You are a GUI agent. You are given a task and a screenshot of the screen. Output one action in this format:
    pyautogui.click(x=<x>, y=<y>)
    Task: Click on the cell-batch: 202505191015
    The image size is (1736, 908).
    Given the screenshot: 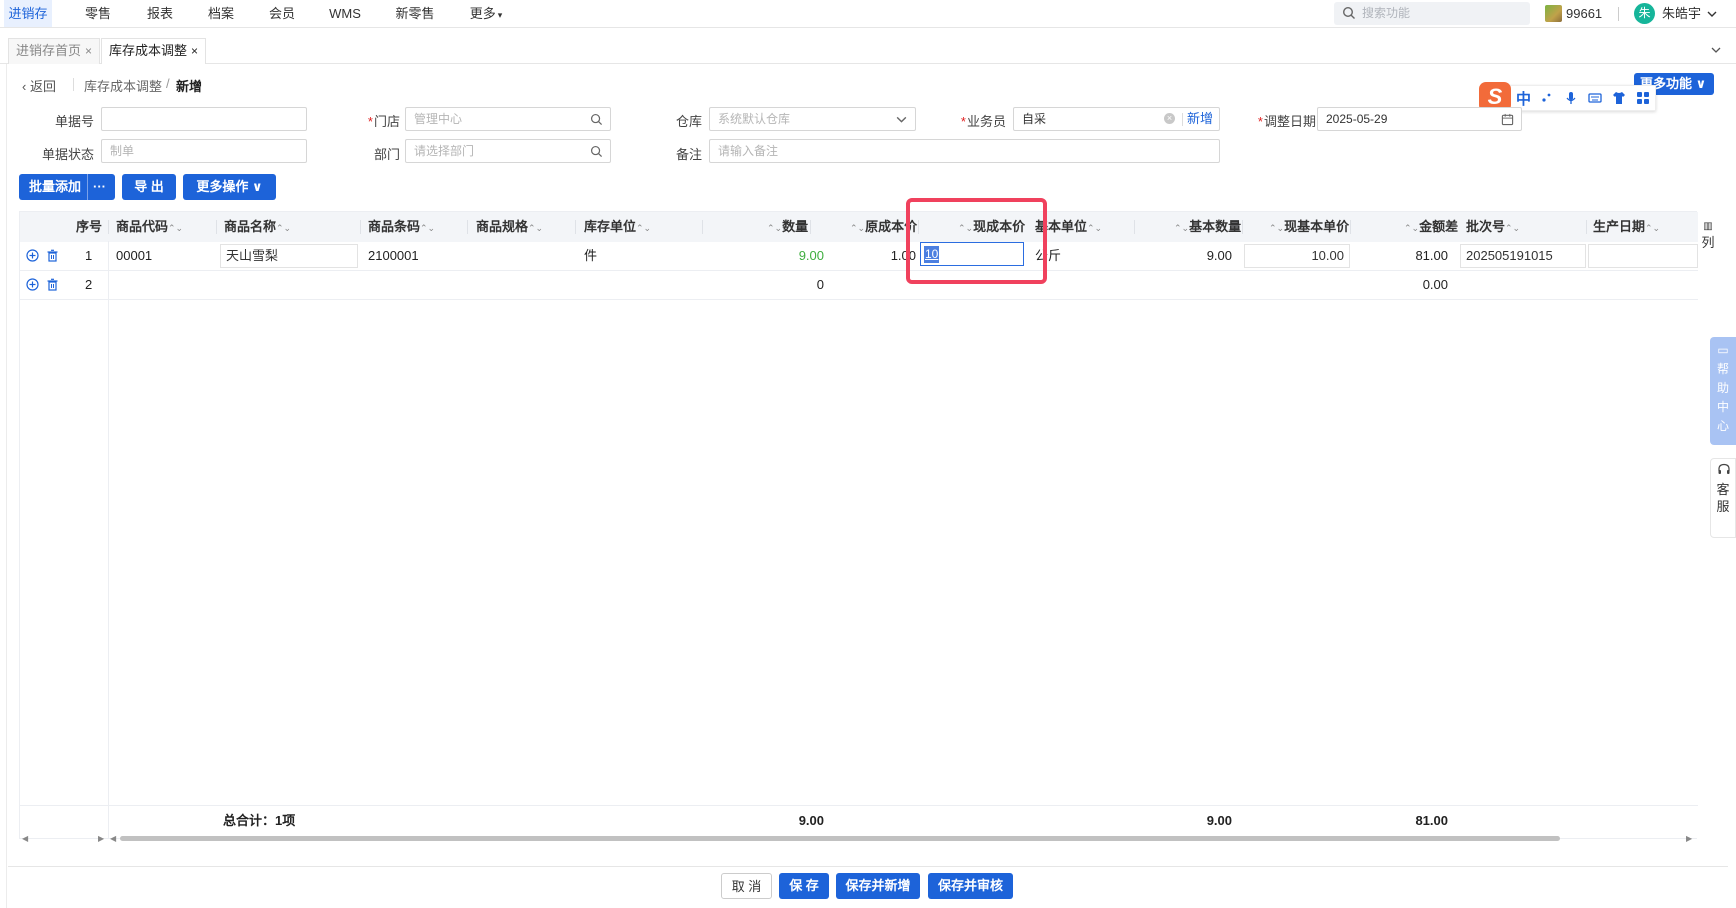 What is the action you would take?
    pyautogui.click(x=1523, y=256)
    